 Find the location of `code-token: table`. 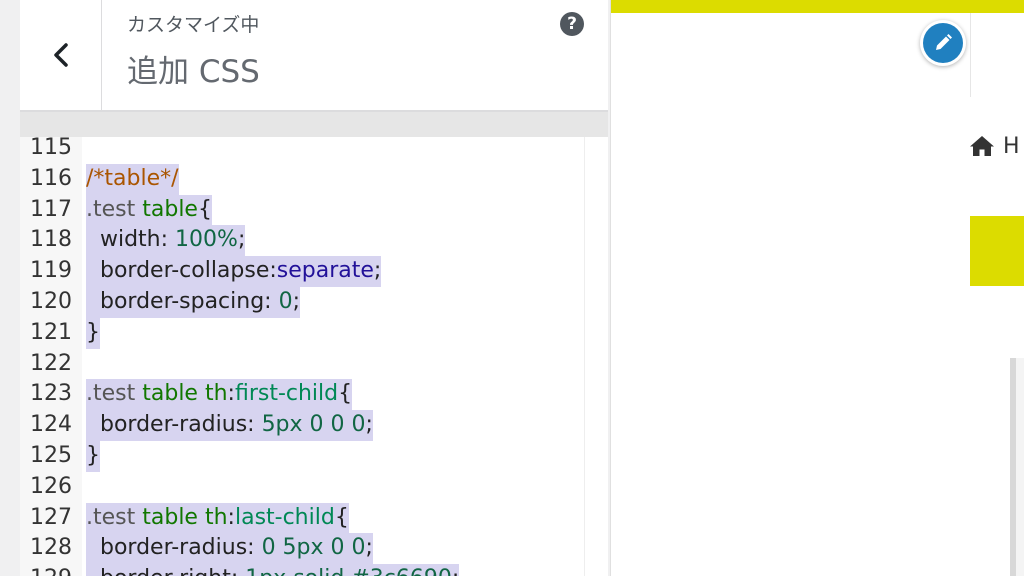

code-token: table is located at coordinates (170, 209).